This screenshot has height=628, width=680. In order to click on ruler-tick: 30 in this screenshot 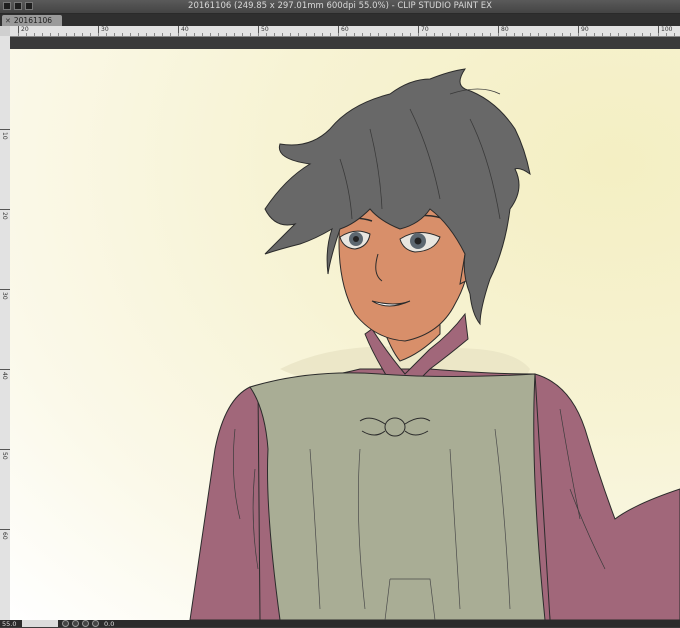, I will do `click(5, 294)`.